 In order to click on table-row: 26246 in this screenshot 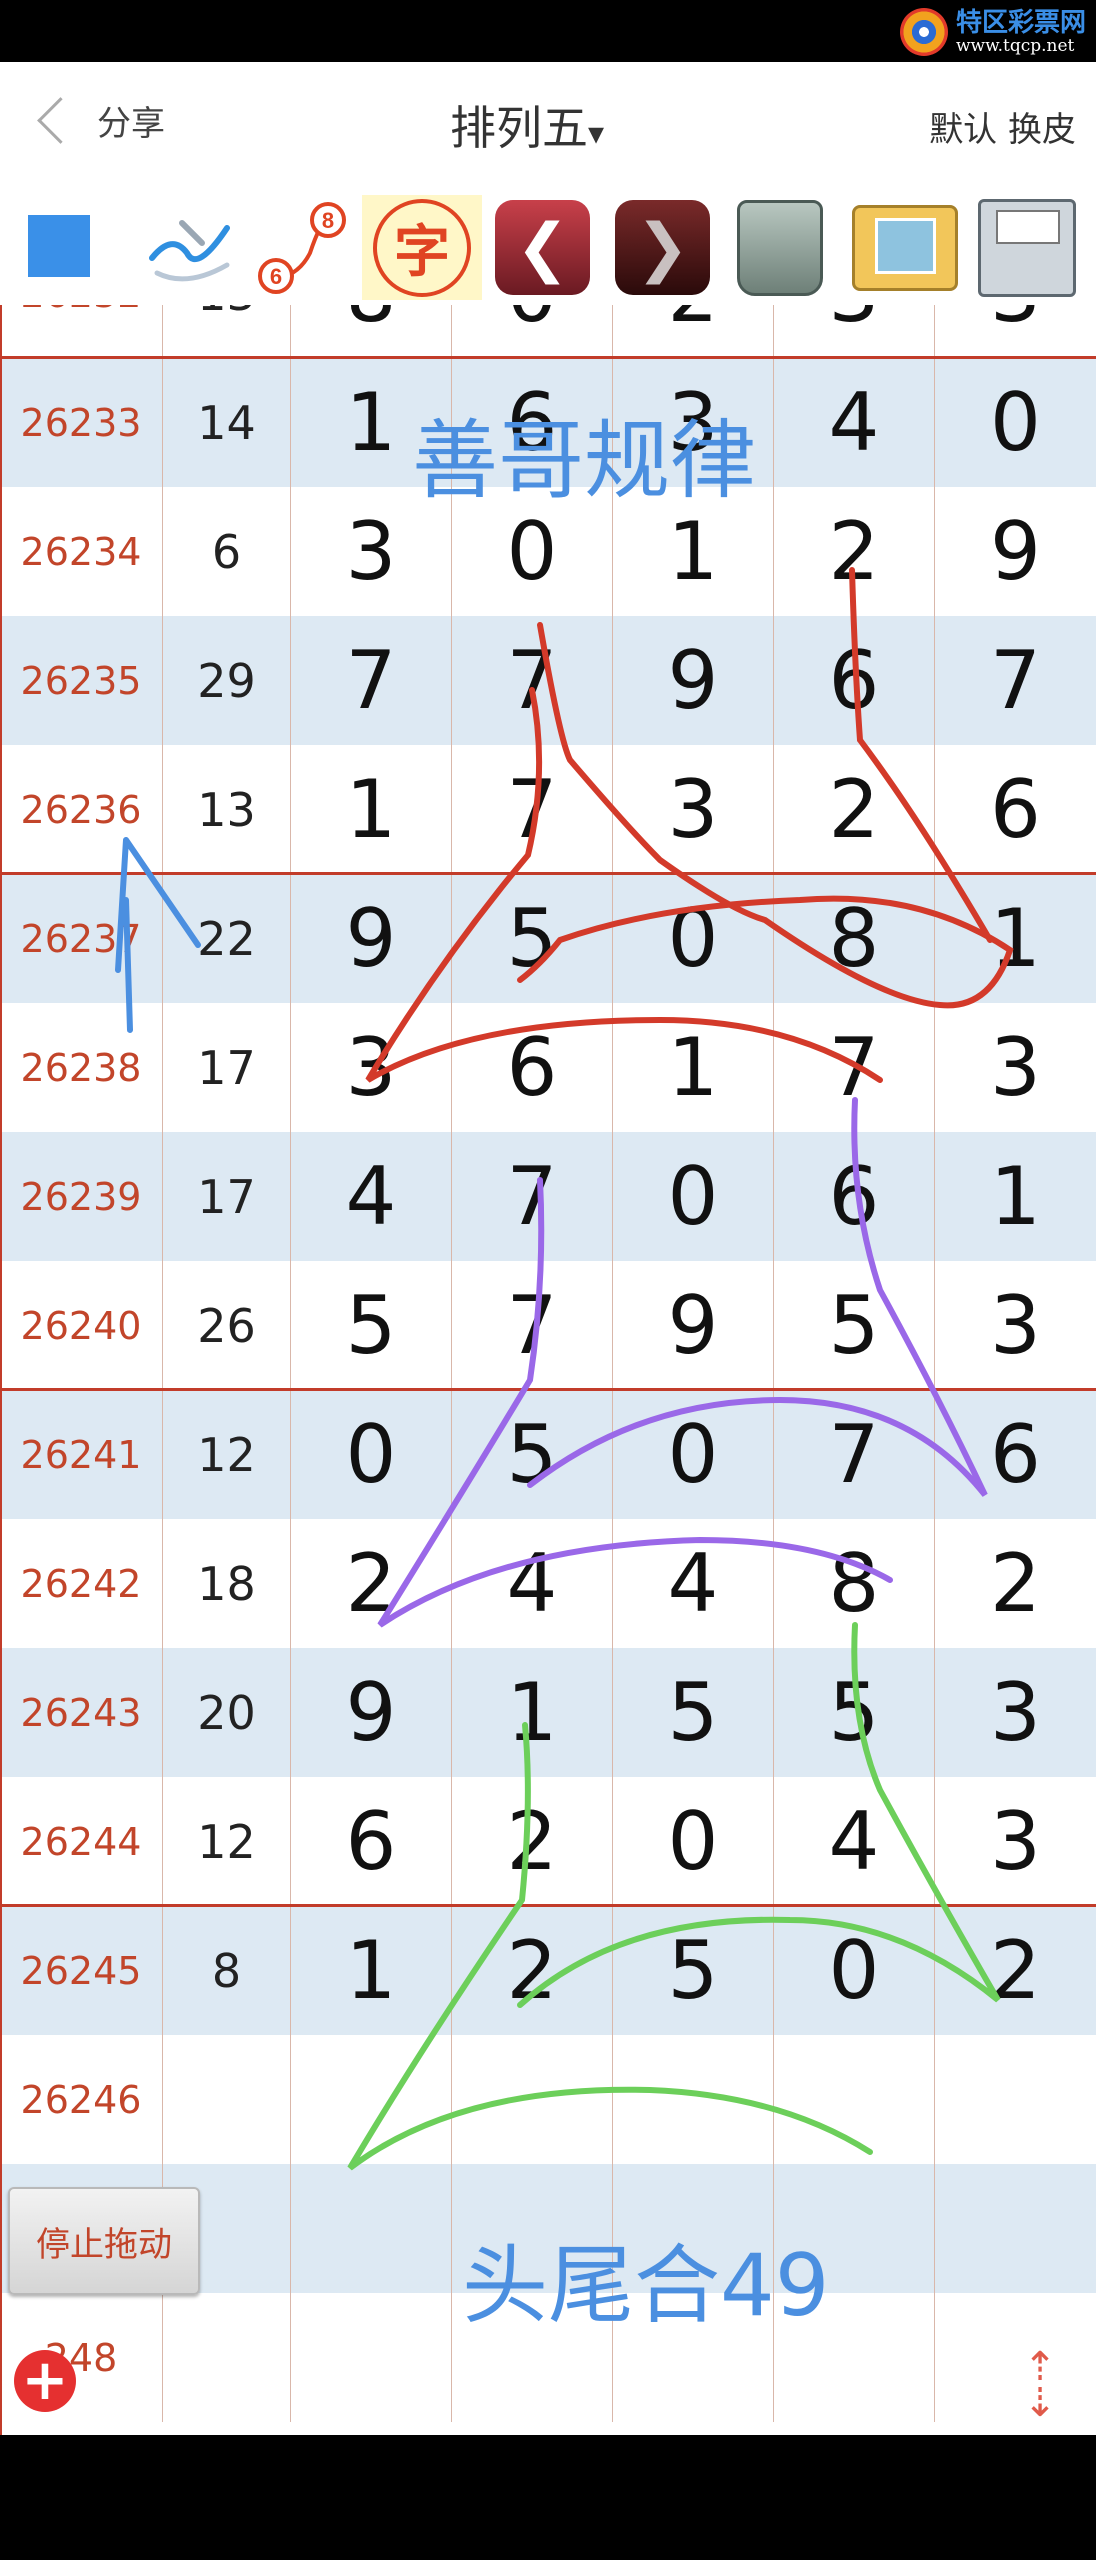, I will do `click(548, 2099)`.